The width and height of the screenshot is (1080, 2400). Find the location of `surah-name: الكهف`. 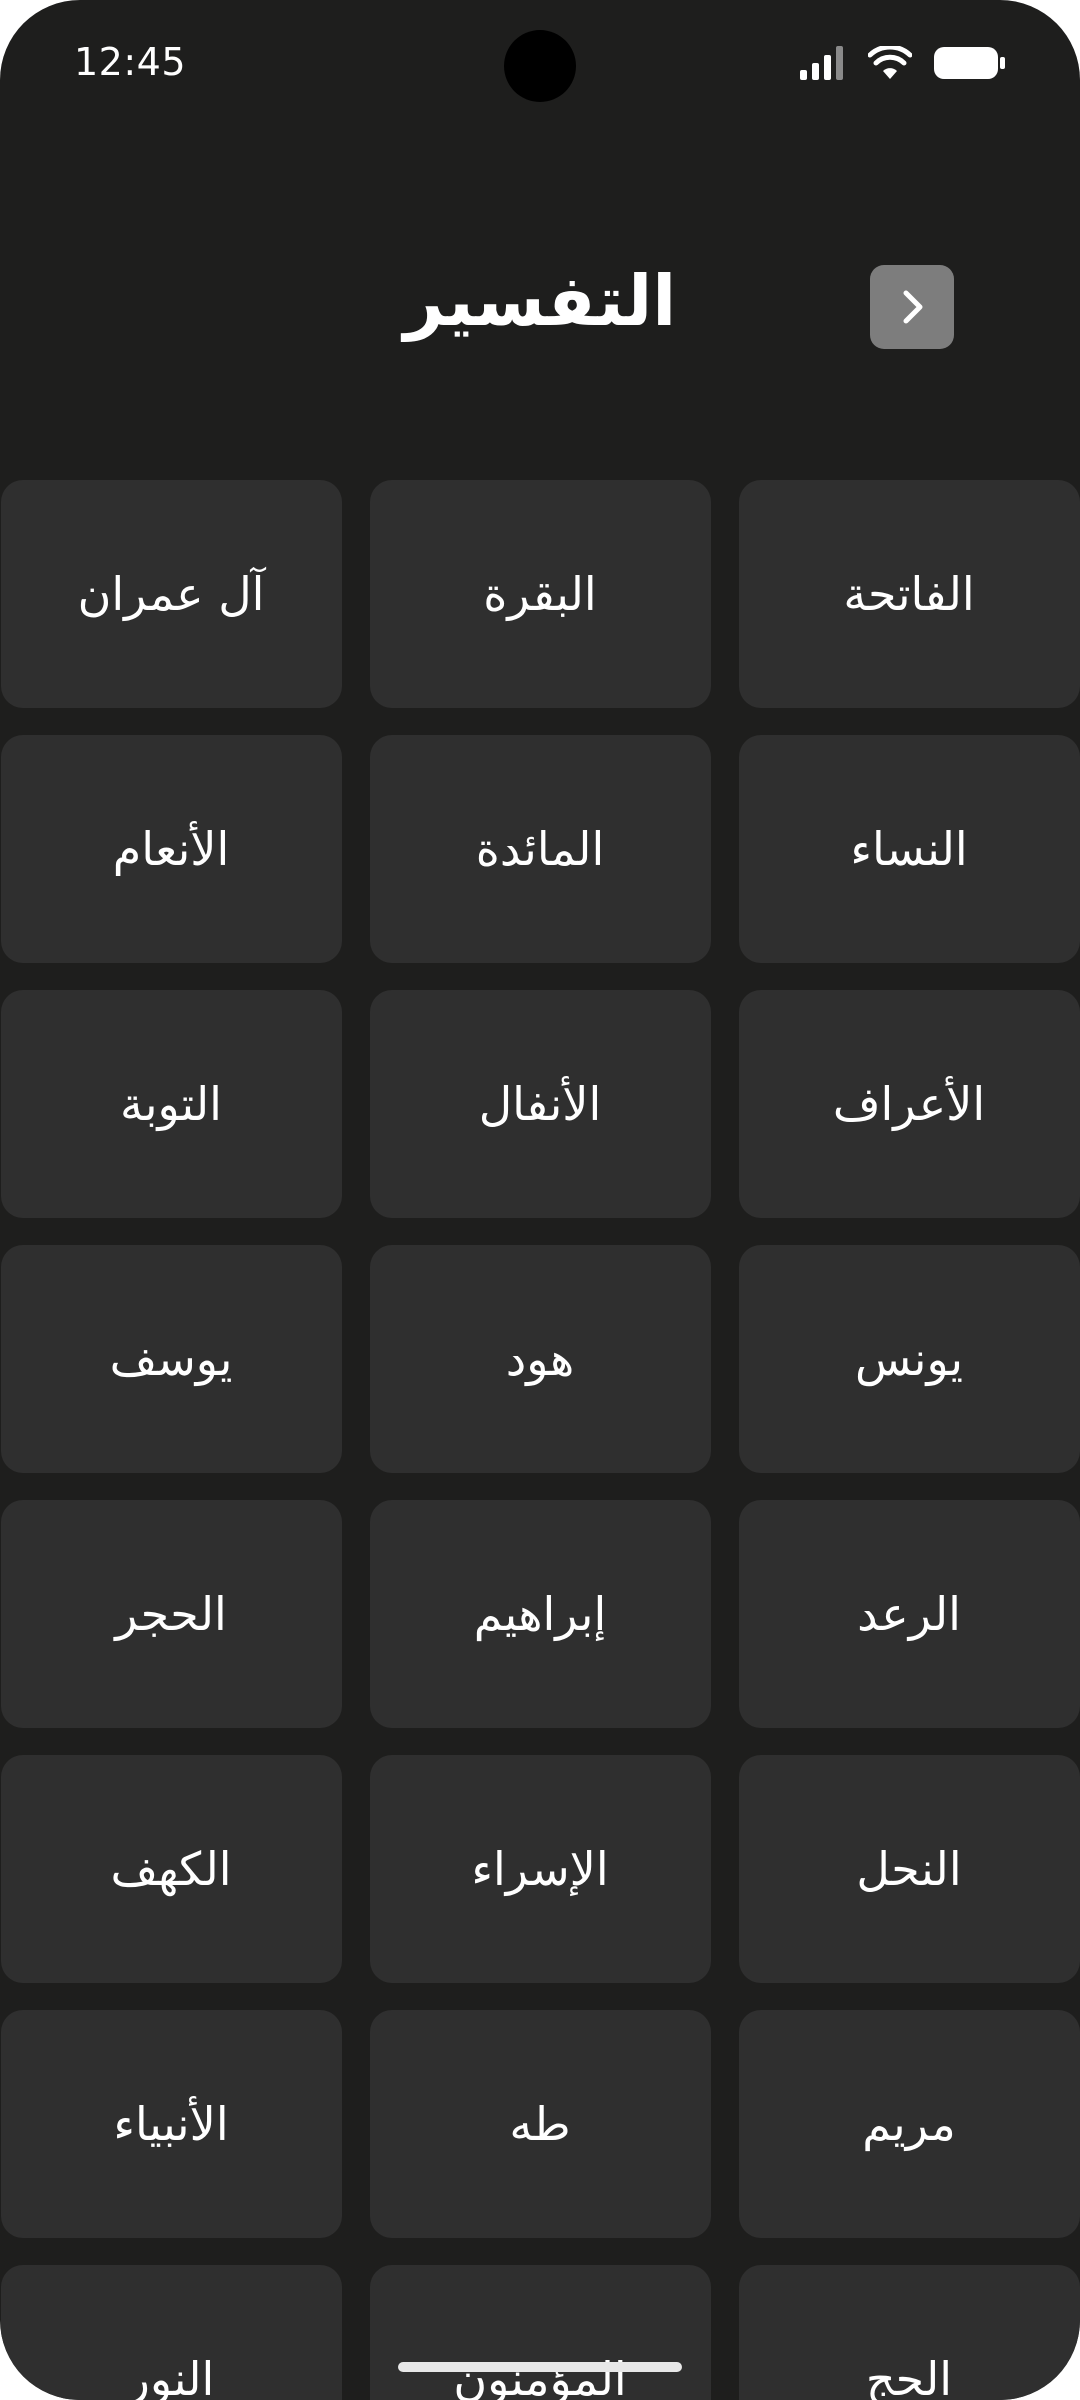

surah-name: الكهف is located at coordinates (171, 1869).